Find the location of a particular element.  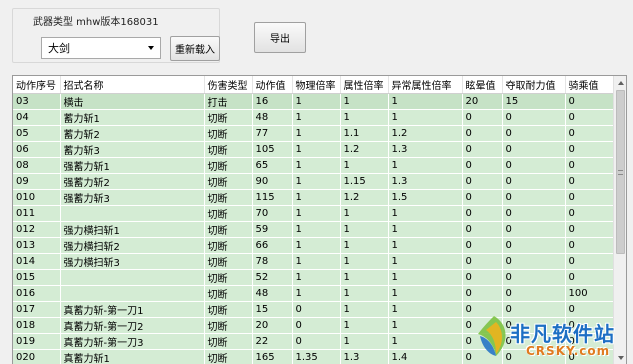

table-cell: 强蓄力斩2 is located at coordinates (132, 181).